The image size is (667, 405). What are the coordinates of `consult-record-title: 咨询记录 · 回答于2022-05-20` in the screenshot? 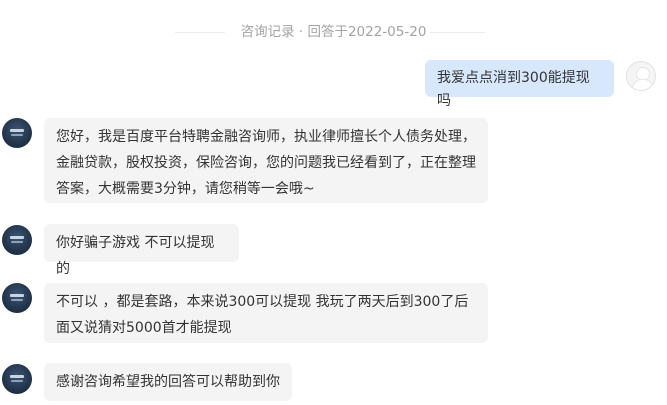 It's located at (333, 32).